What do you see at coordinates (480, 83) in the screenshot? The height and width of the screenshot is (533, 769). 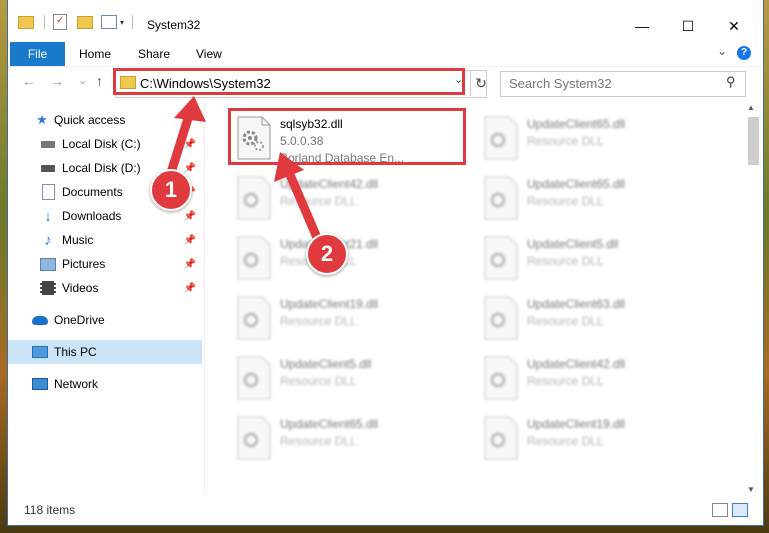 I see `refresh-button: ↻` at bounding box center [480, 83].